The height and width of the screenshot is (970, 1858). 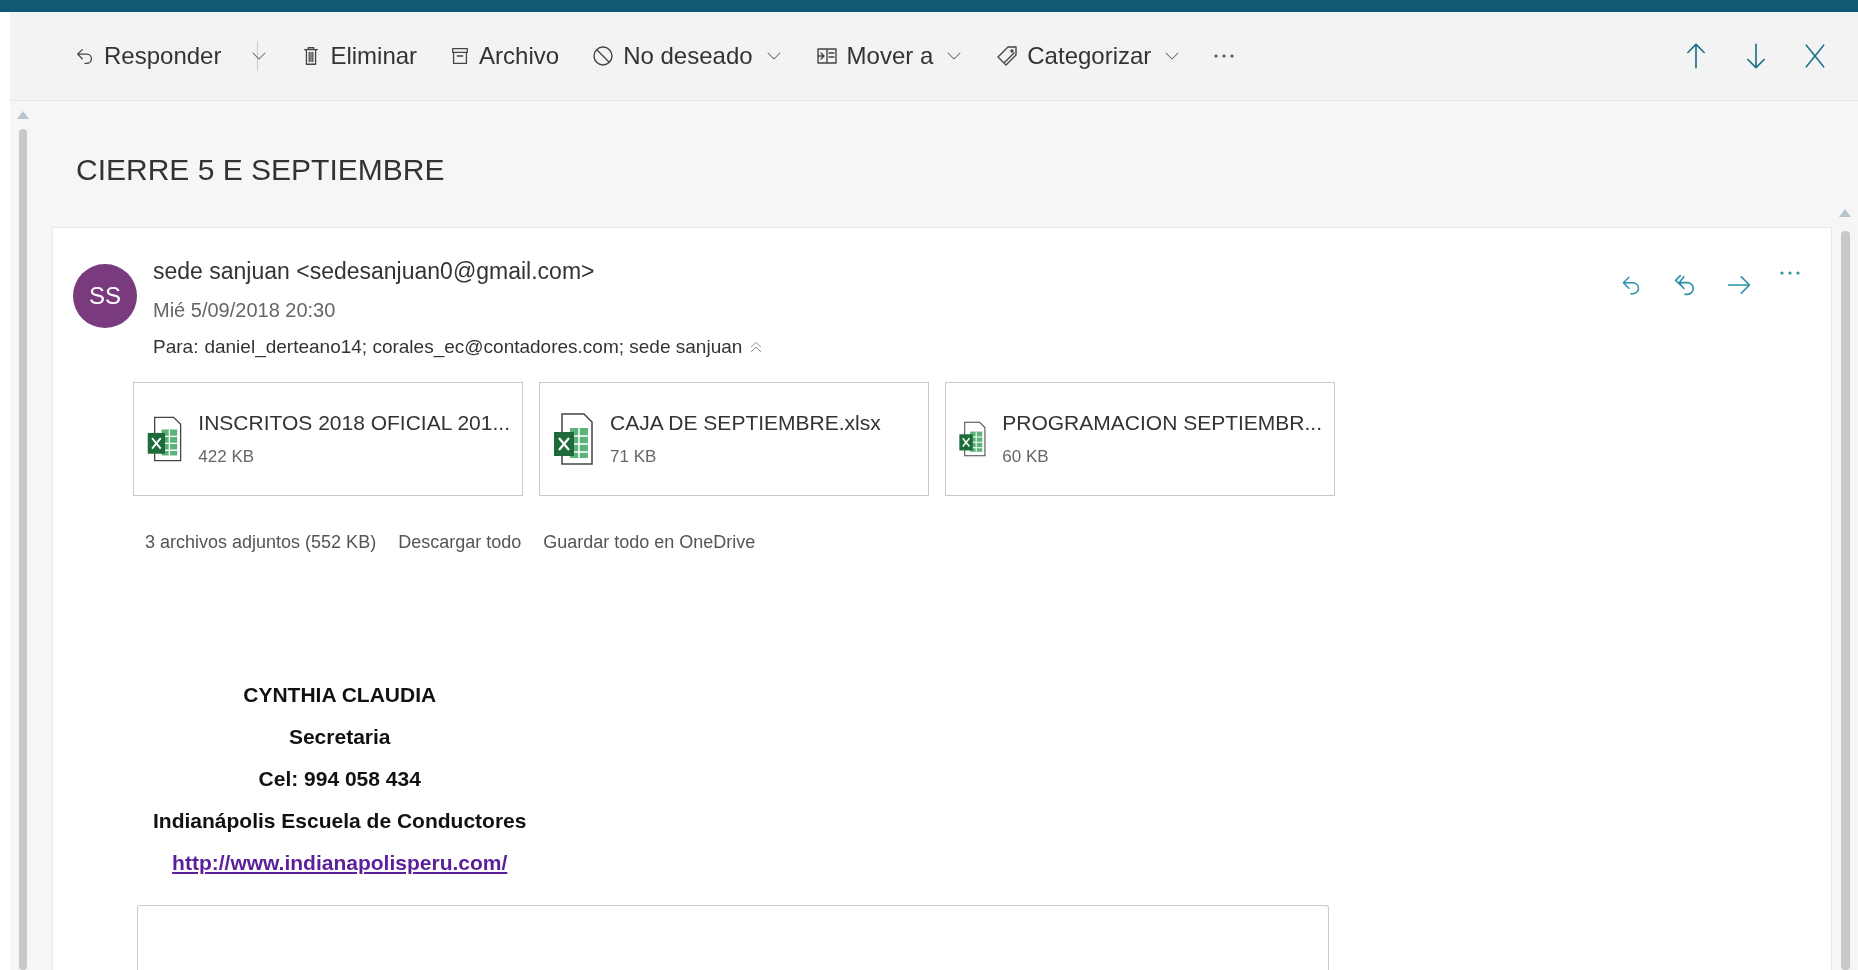 What do you see at coordinates (340, 863) in the screenshot?
I see `website-link: http://www.indianapolisperu.com/` at bounding box center [340, 863].